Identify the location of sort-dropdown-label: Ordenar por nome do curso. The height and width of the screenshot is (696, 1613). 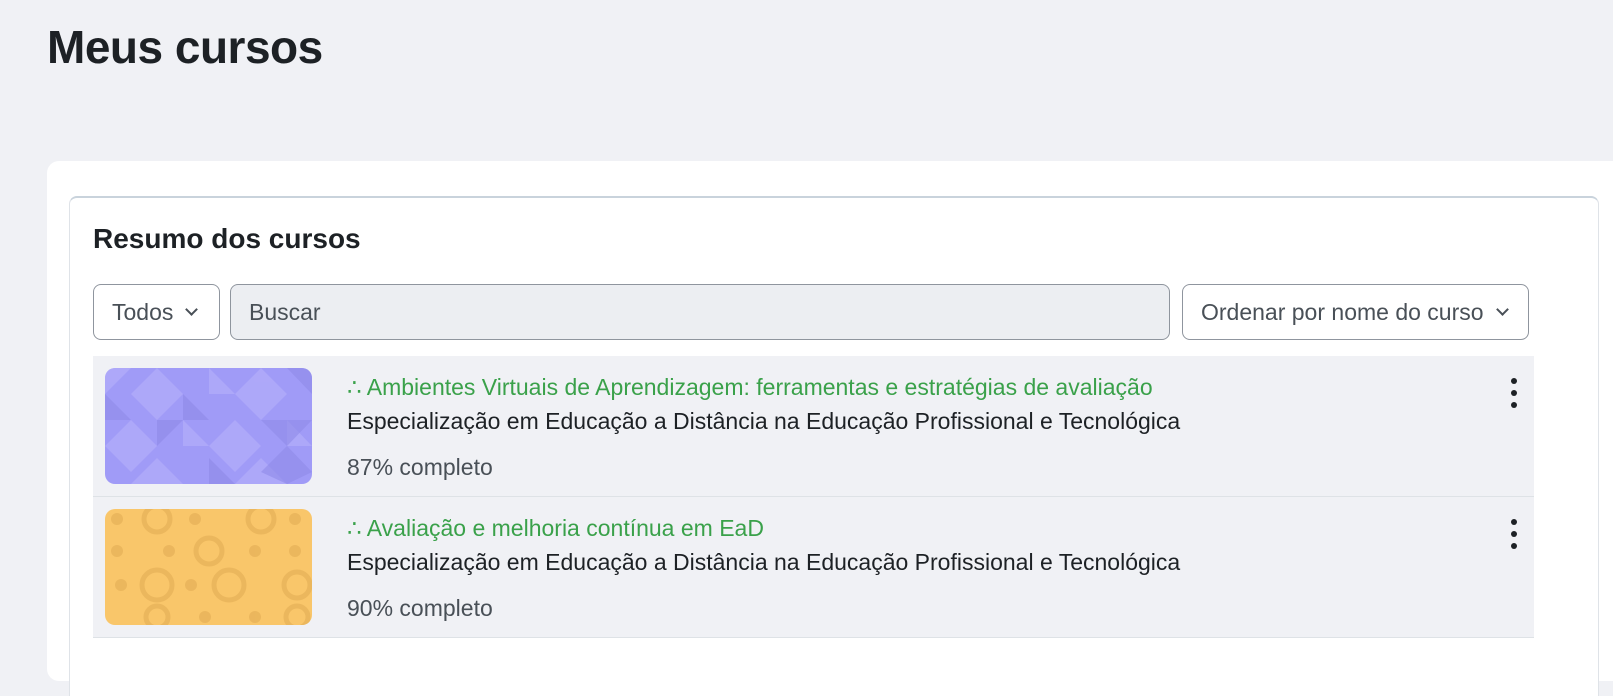
(1342, 311).